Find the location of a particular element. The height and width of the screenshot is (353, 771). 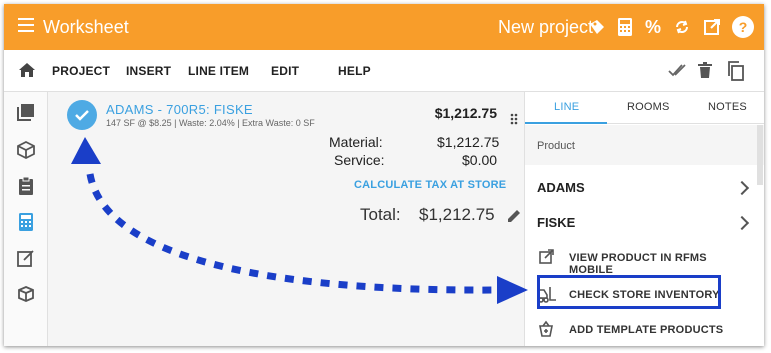

check-circle-icon is located at coordinates (82, 115).